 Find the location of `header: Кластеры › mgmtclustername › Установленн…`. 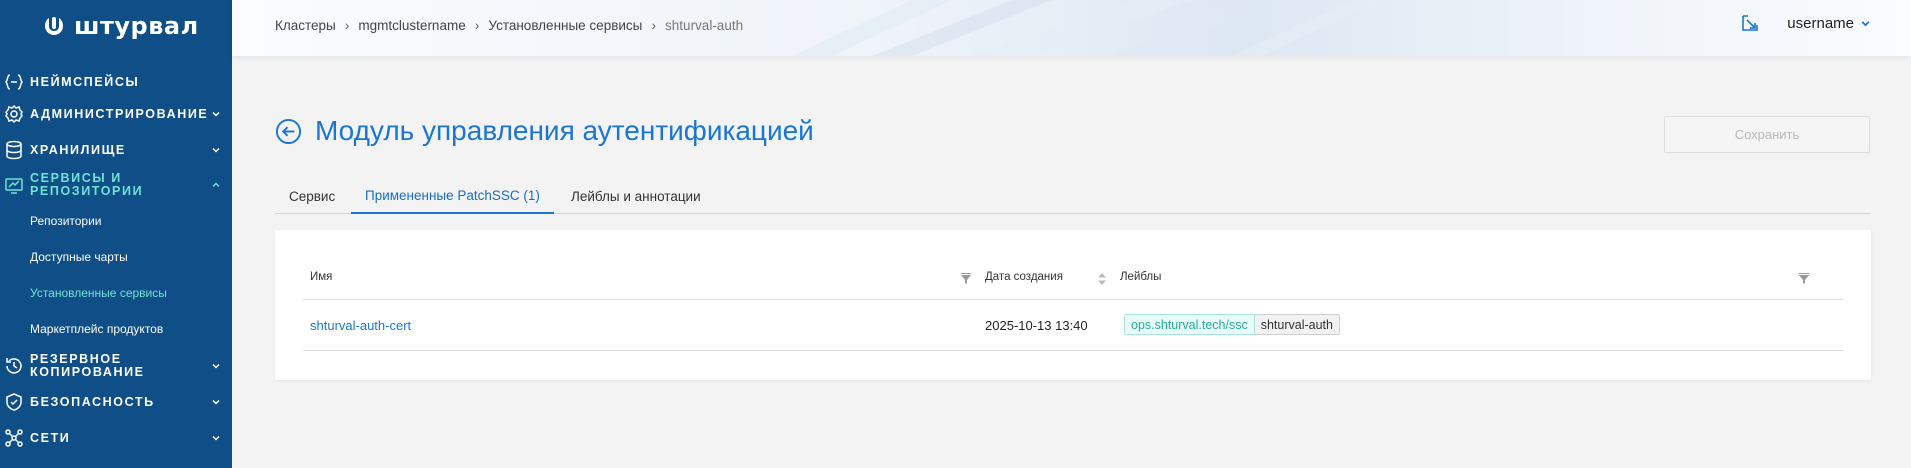

header: Кластеры › mgmtclustername › Установленн… is located at coordinates (1071, 28).